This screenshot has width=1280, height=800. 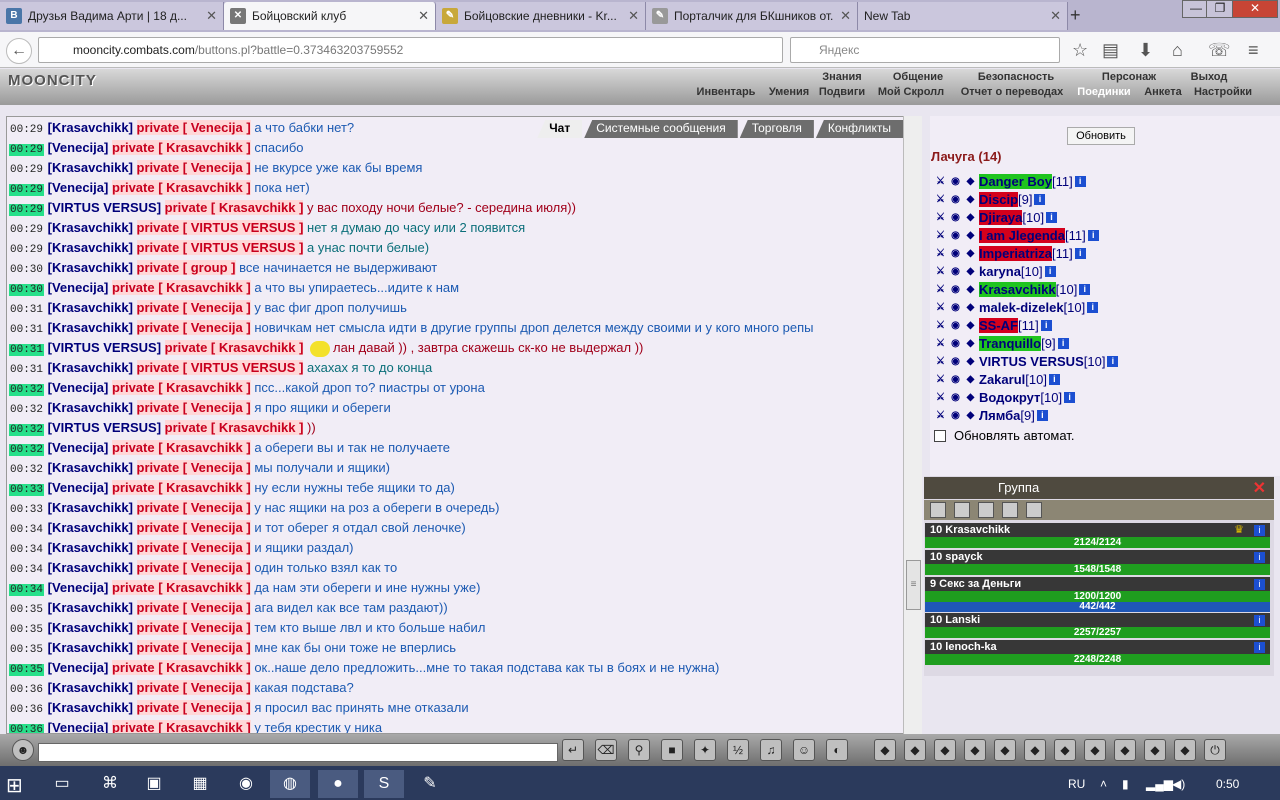 What do you see at coordinates (1097, 626) in the screenshot?
I see `group-member: 10 Lanski i 2257/2257` at bounding box center [1097, 626].